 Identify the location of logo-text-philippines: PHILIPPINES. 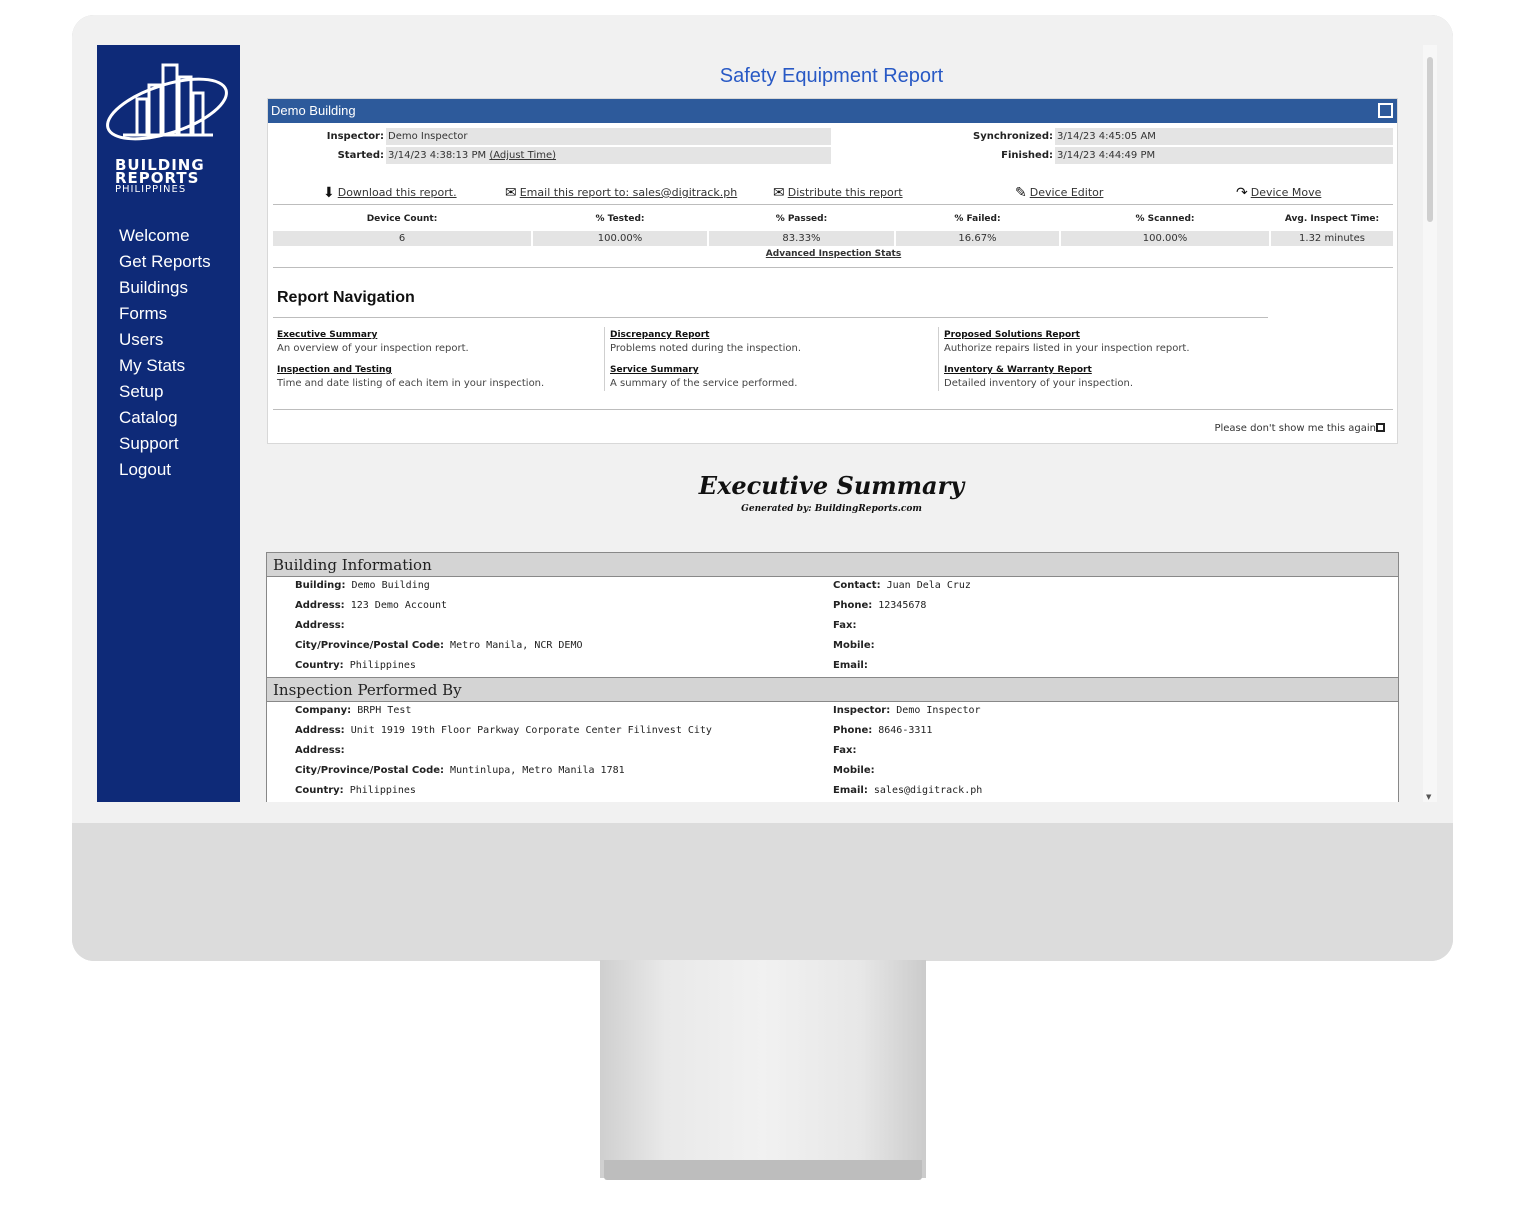
(151, 189).